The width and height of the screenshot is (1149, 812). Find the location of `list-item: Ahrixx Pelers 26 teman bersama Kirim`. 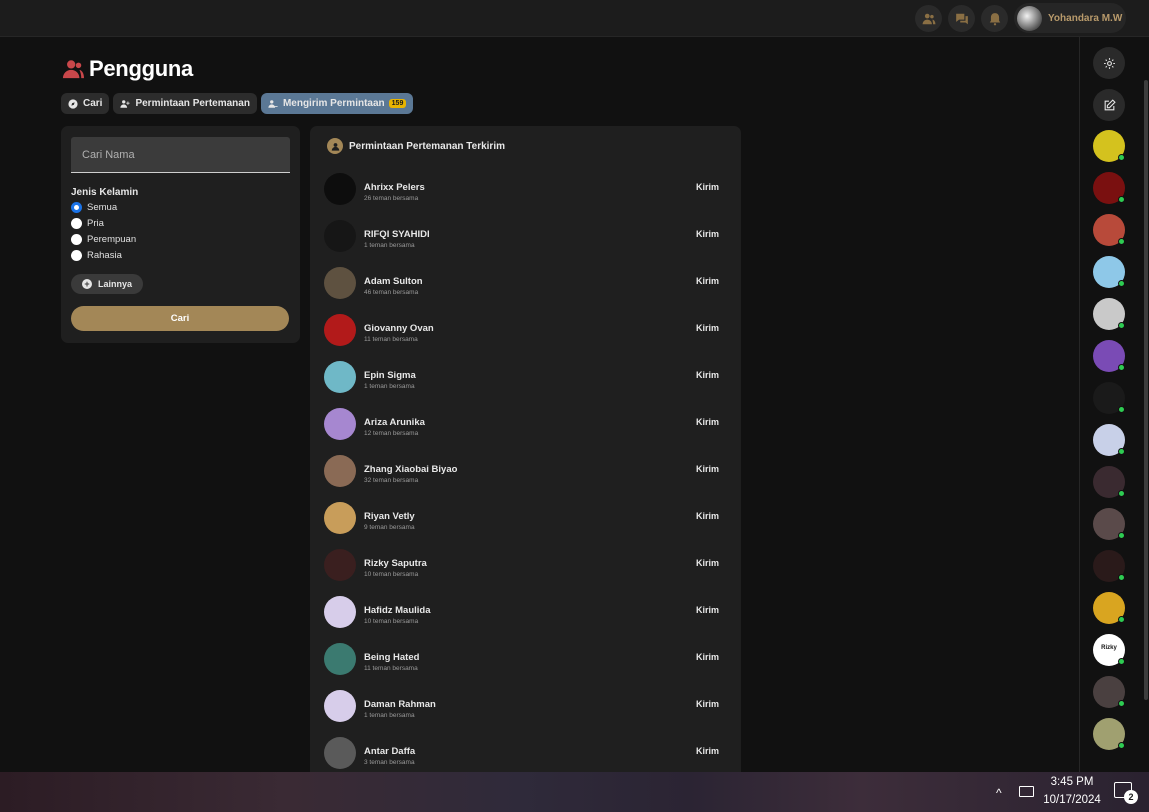

list-item: Ahrixx Pelers 26 teman bersama Kirim is located at coordinates (525, 196).